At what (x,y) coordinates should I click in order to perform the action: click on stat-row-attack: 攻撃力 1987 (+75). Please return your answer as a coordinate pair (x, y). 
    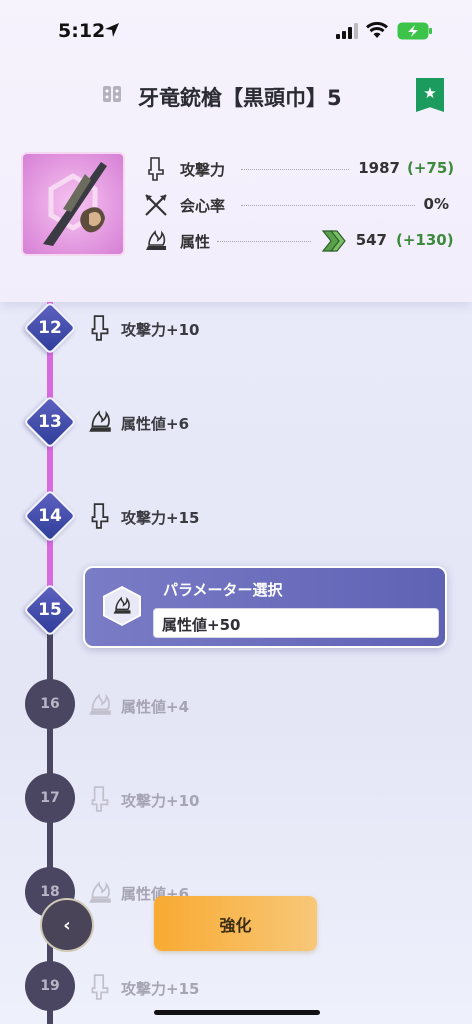
    Looking at the image, I should click on (299, 169).